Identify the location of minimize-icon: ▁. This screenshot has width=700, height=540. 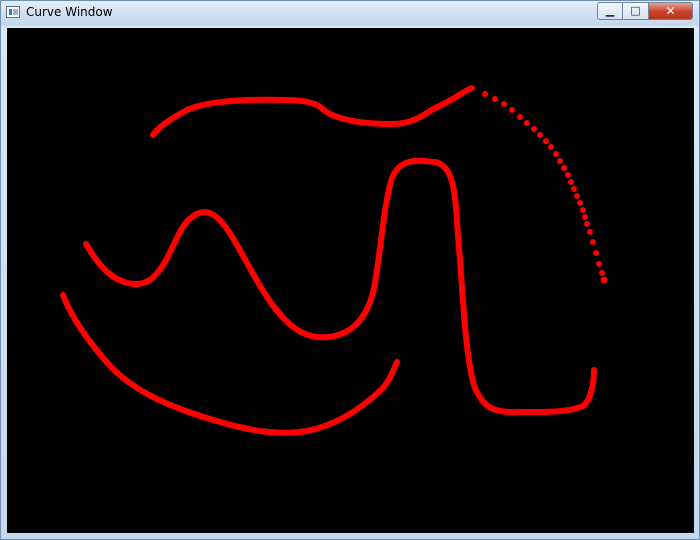
(610, 10).